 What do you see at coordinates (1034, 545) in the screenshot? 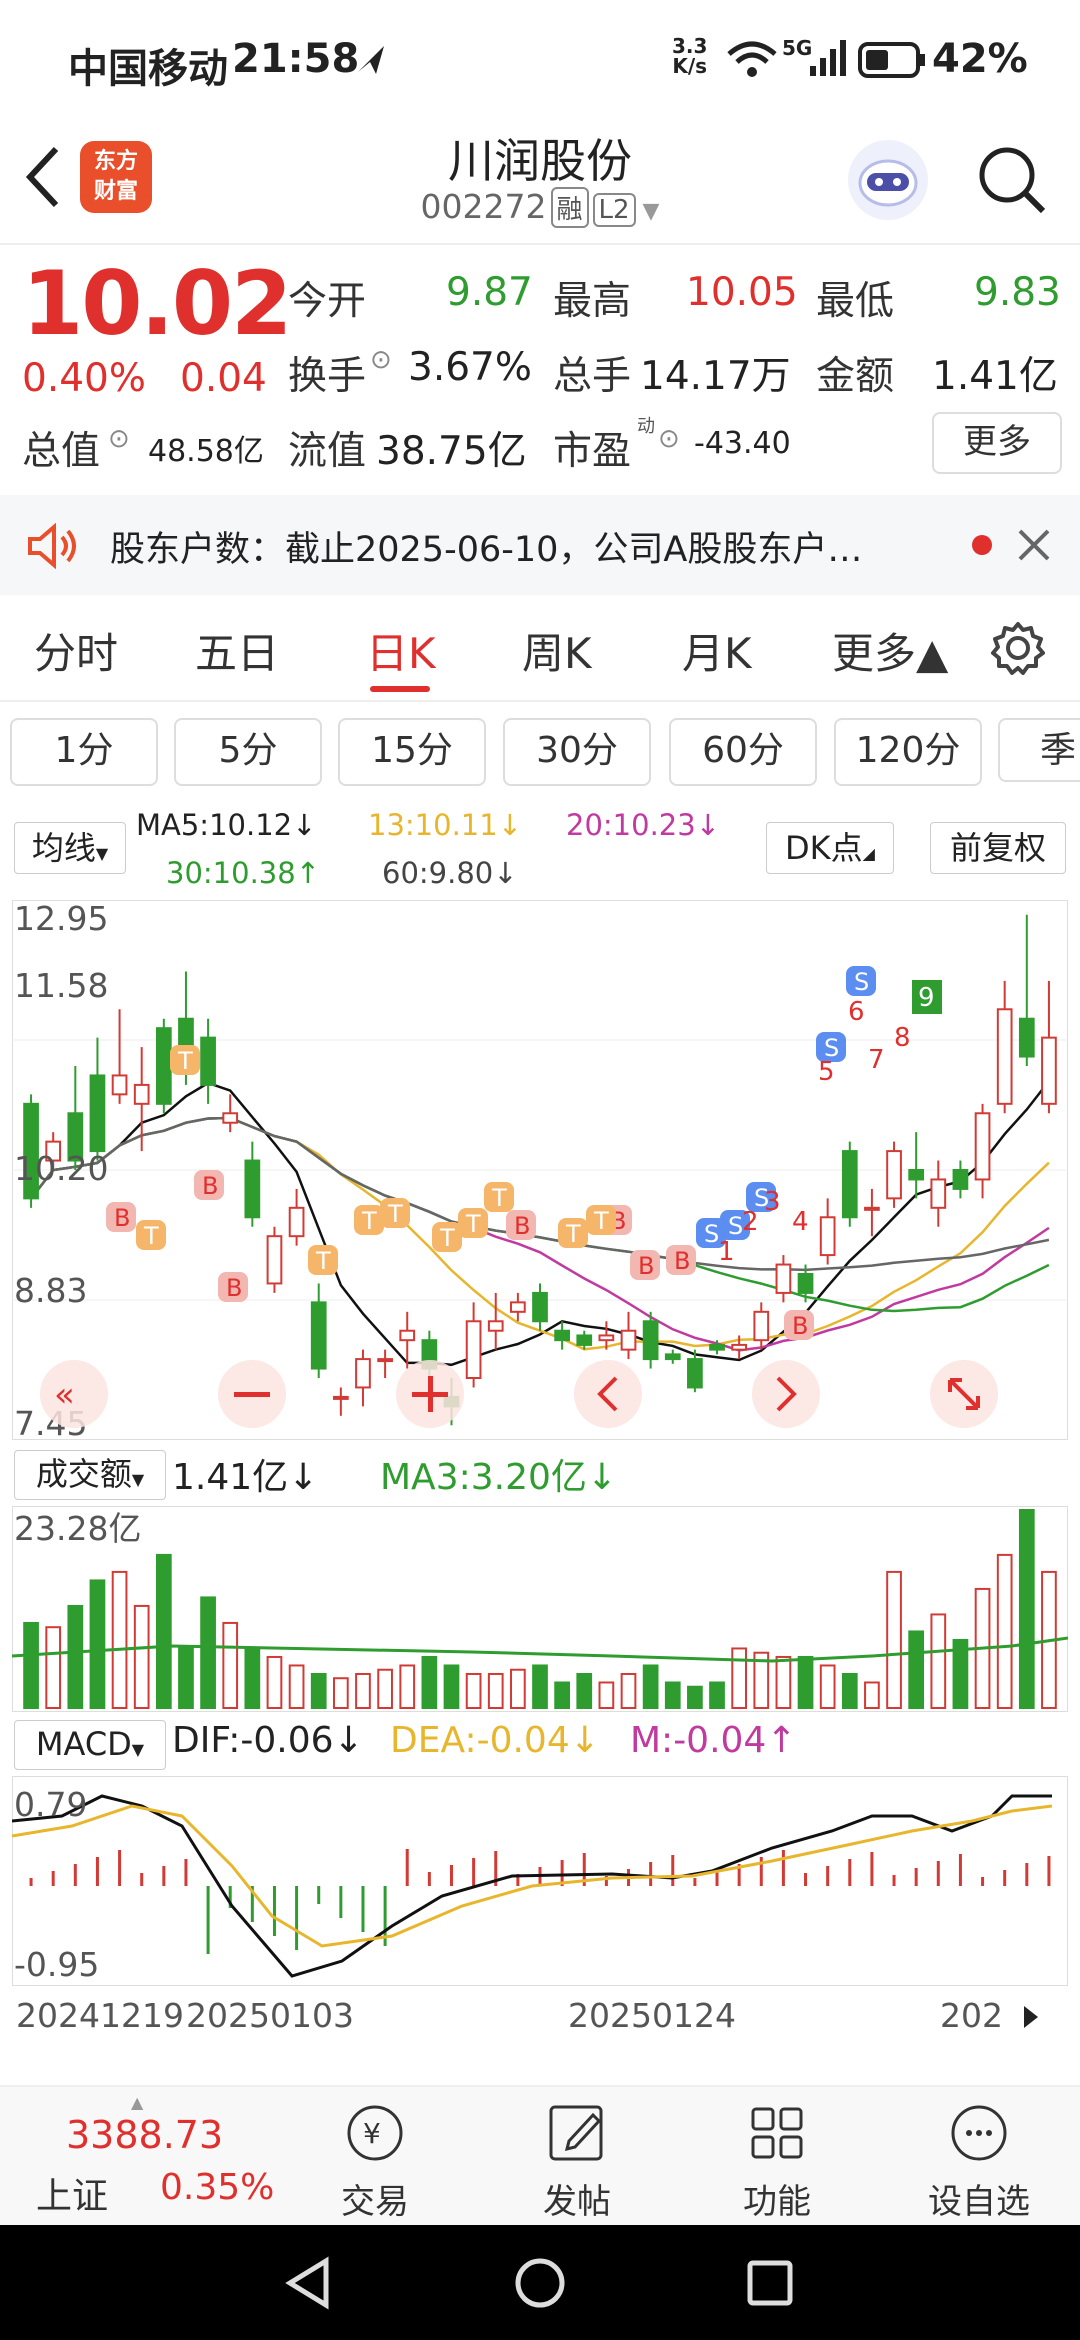
I see `close-icon` at bounding box center [1034, 545].